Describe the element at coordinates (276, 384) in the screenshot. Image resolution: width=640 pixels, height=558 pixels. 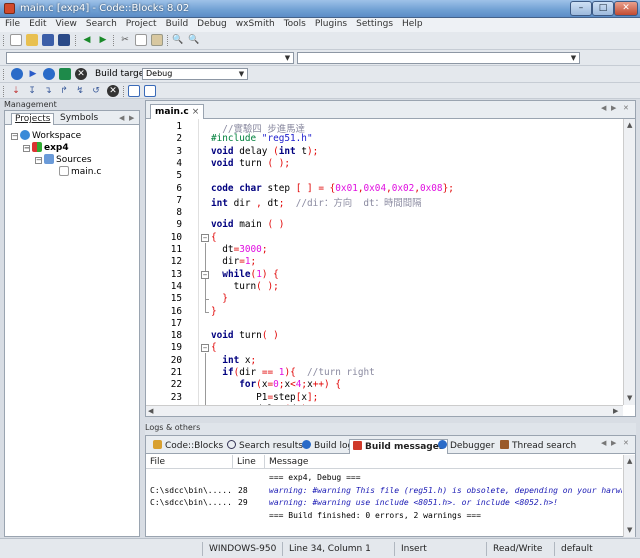
I see `code-line: for(x=0;x<4;x++) {` at that location.